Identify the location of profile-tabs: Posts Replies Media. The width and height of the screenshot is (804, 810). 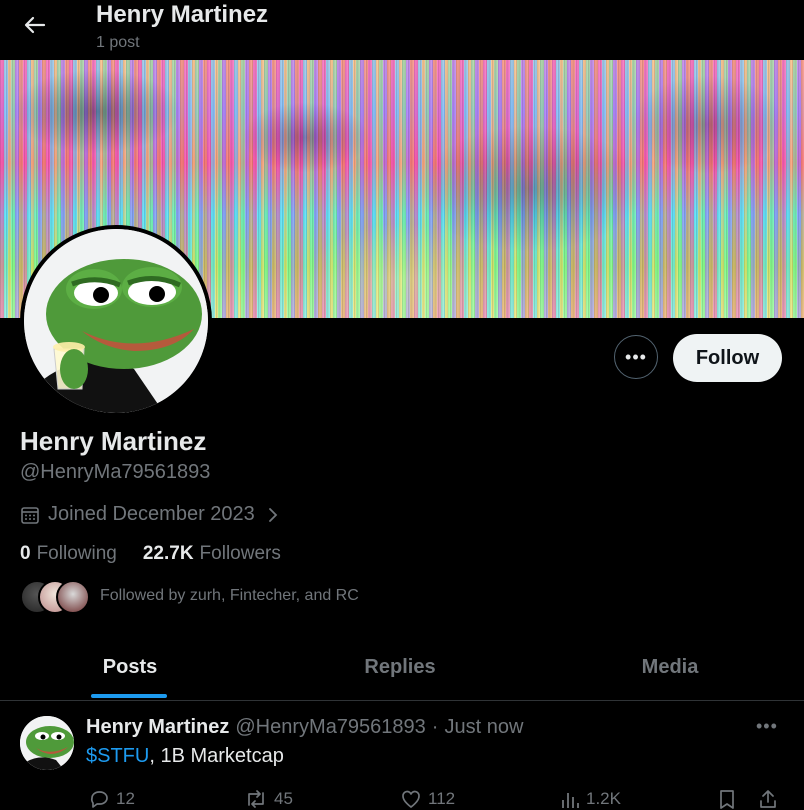
(402, 668).